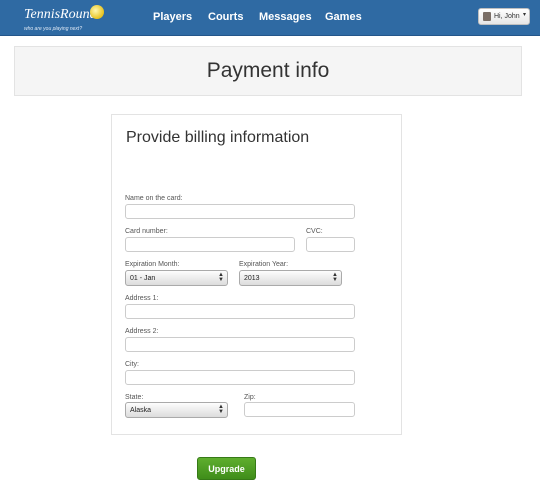  What do you see at coordinates (226, 468) in the screenshot?
I see `upgrade-button: Upgrade` at bounding box center [226, 468].